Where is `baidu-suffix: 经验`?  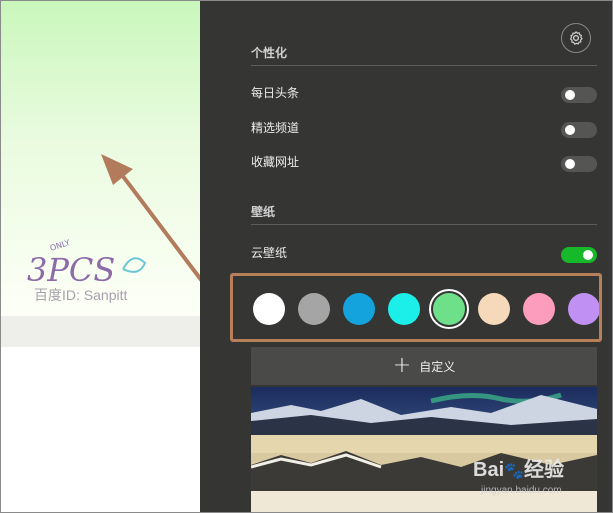
baidu-suffix: 经验 is located at coordinates (544, 470).